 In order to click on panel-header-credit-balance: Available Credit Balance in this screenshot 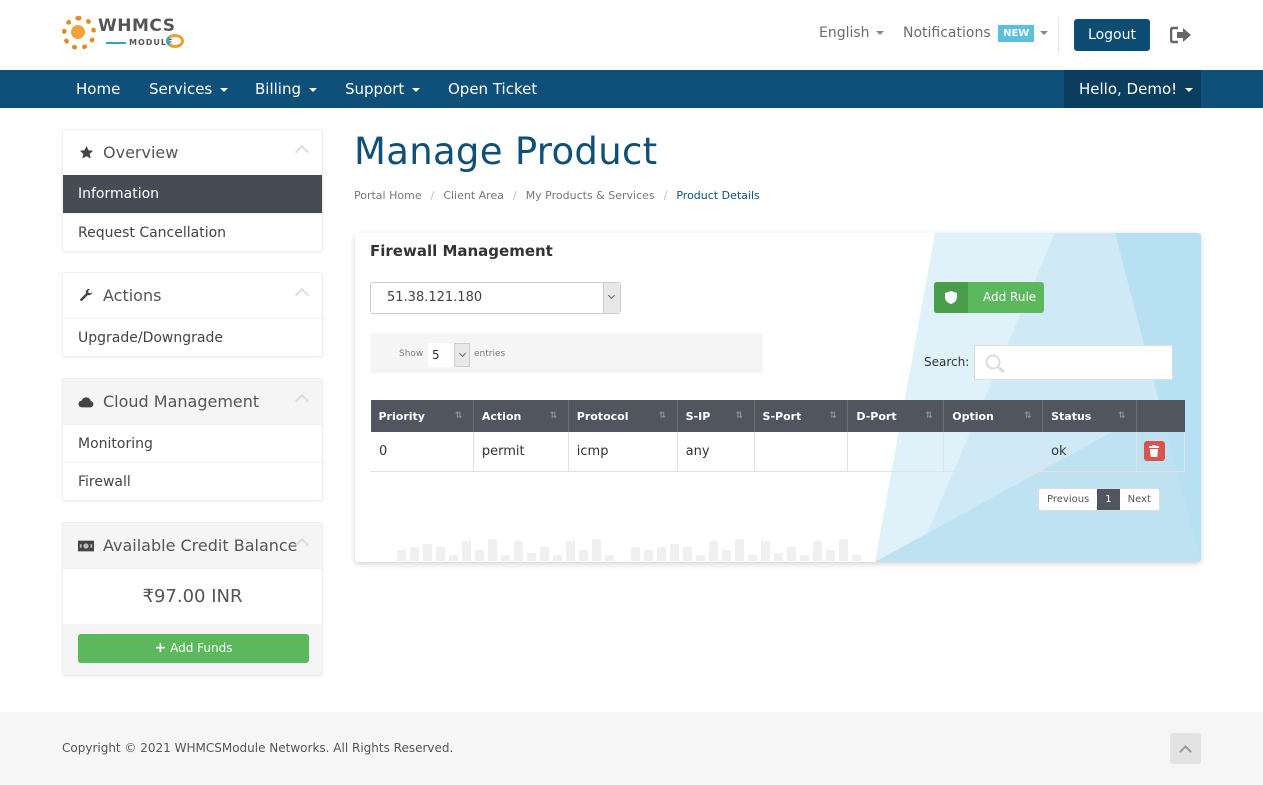, I will do `click(192, 545)`.